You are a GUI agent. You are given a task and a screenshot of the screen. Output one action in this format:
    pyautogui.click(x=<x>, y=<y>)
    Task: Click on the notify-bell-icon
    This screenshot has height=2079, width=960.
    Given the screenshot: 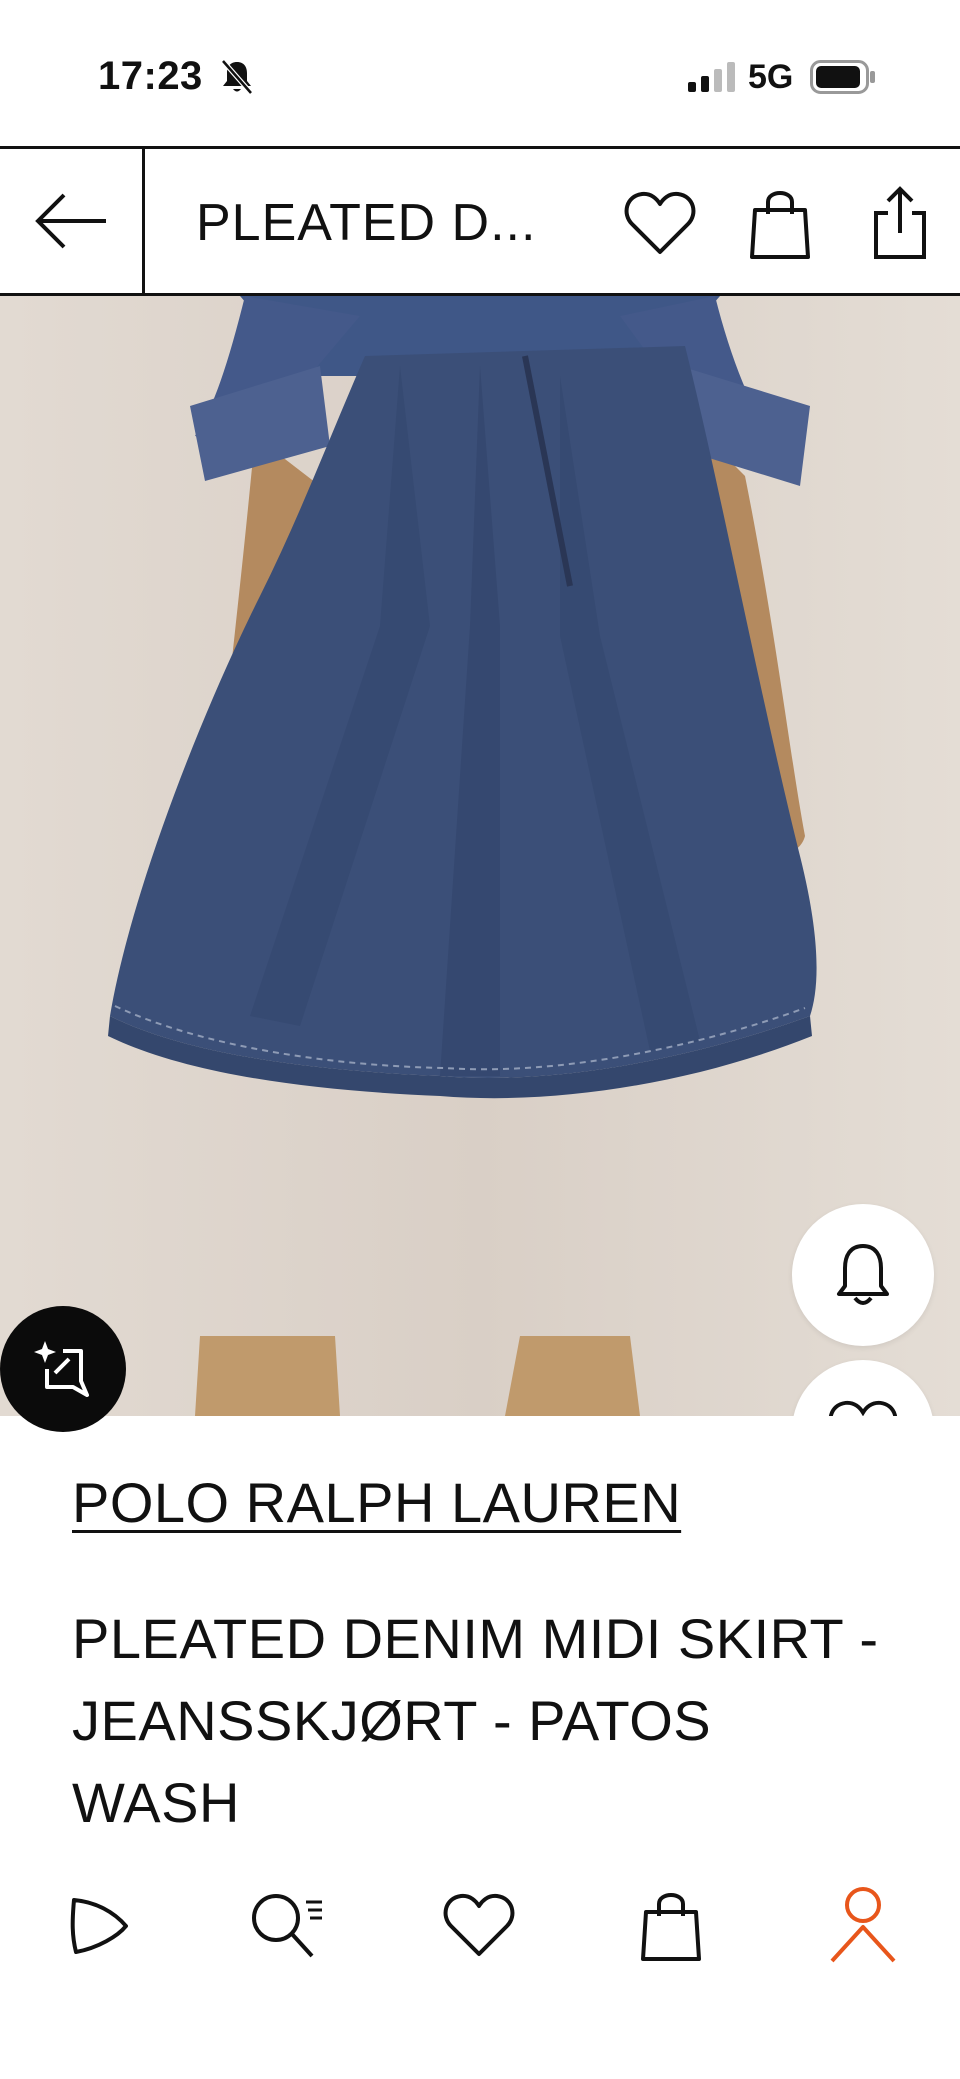 What is the action you would take?
    pyautogui.click(x=863, y=1274)
    